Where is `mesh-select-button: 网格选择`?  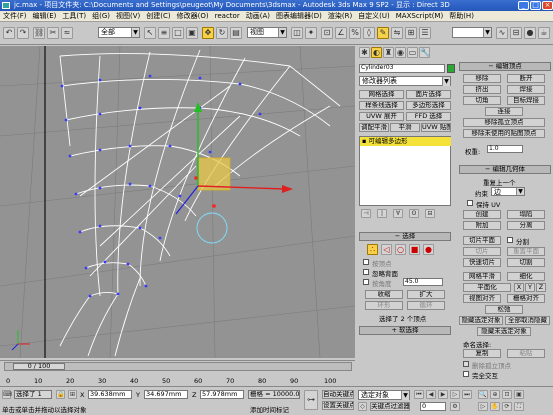
mesh-select-button: 网格选择 is located at coordinates (381, 94).